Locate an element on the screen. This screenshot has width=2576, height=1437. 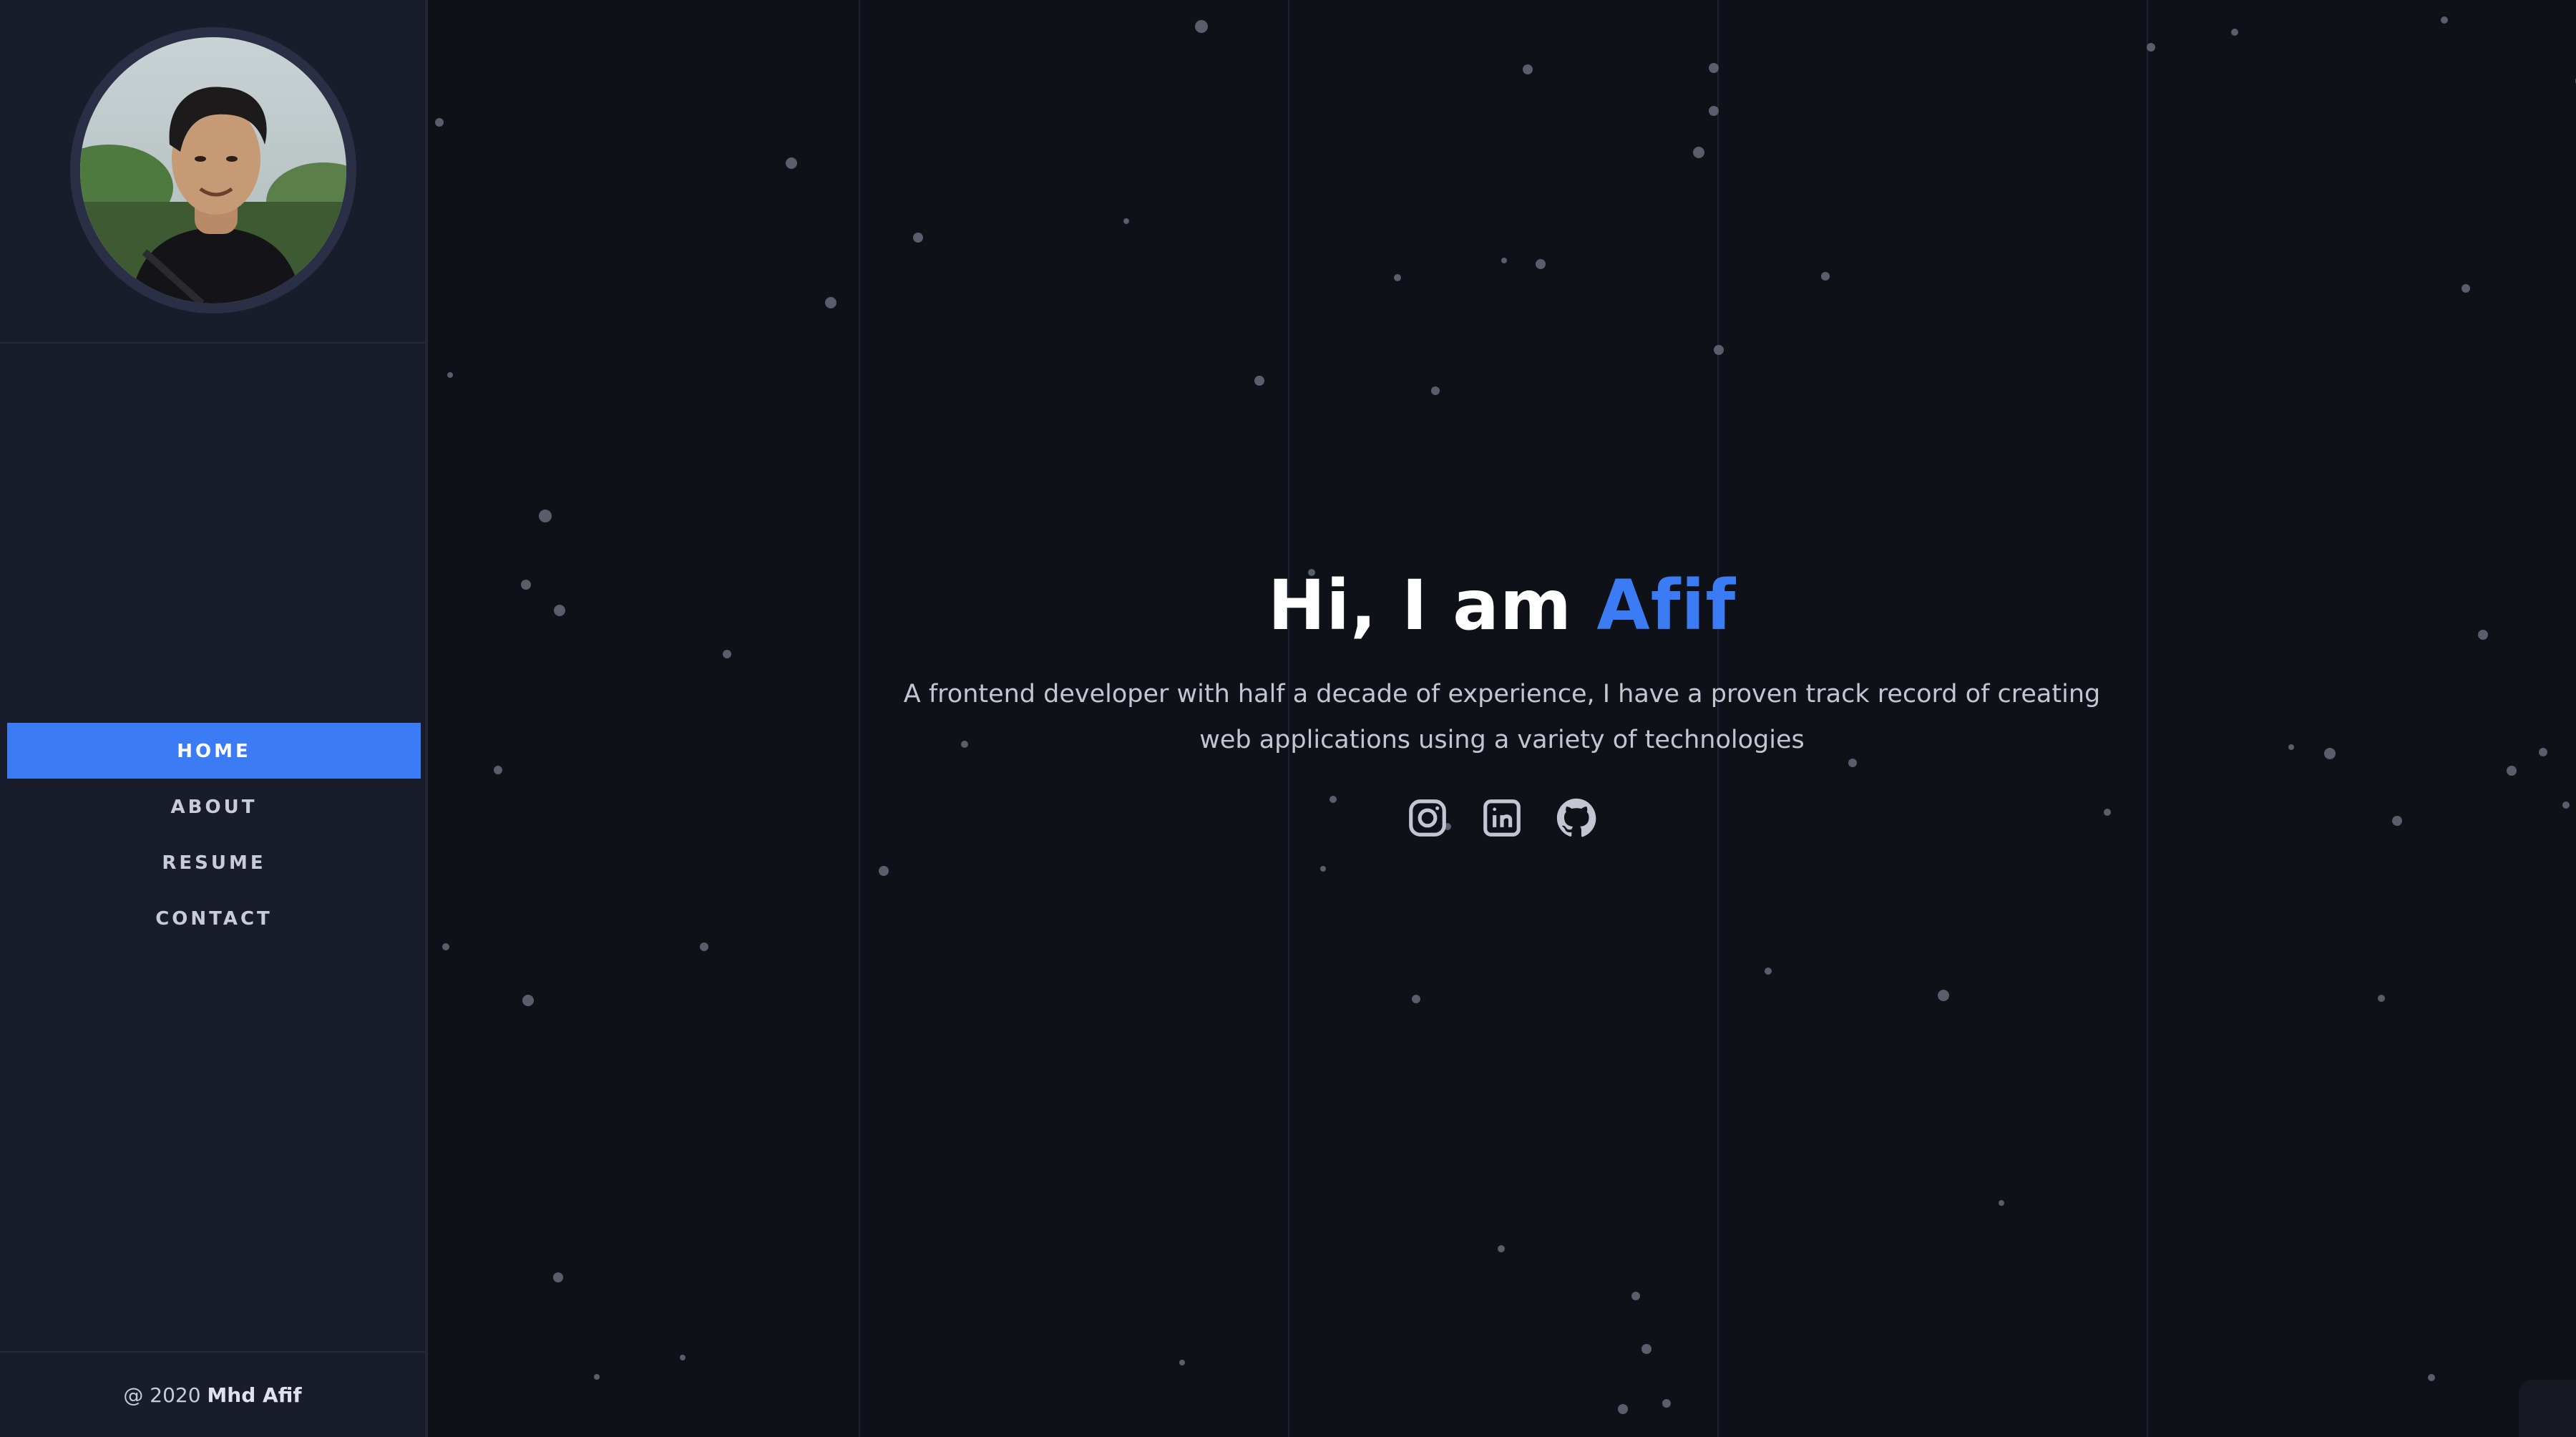
github-link is located at coordinates (1576, 818).